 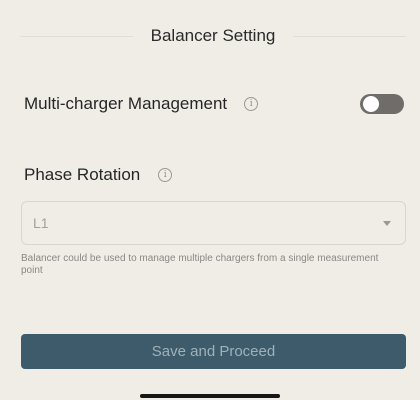 What do you see at coordinates (41, 223) in the screenshot?
I see `phase-rotation-selected-value: L1` at bounding box center [41, 223].